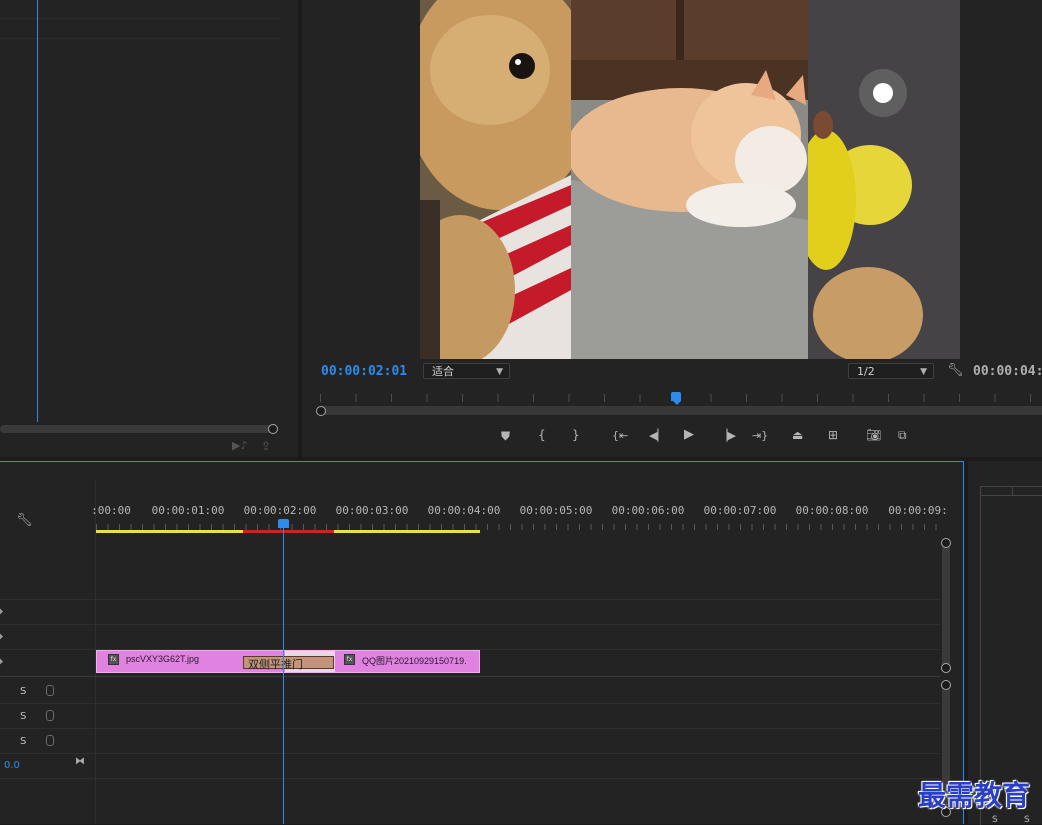 The height and width of the screenshot is (825, 1042). Describe the element at coordinates (620, 436) in the screenshot. I see `go-to-in-icon: {⇤` at that location.